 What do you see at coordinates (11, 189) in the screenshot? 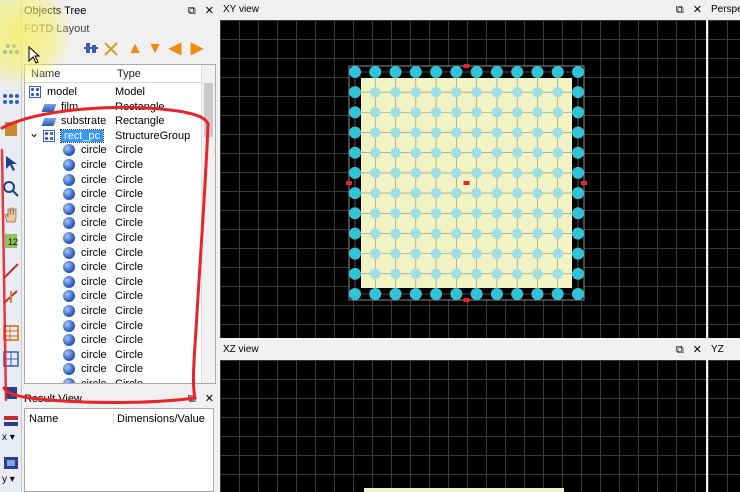
I see `zoom-icon` at bounding box center [11, 189].